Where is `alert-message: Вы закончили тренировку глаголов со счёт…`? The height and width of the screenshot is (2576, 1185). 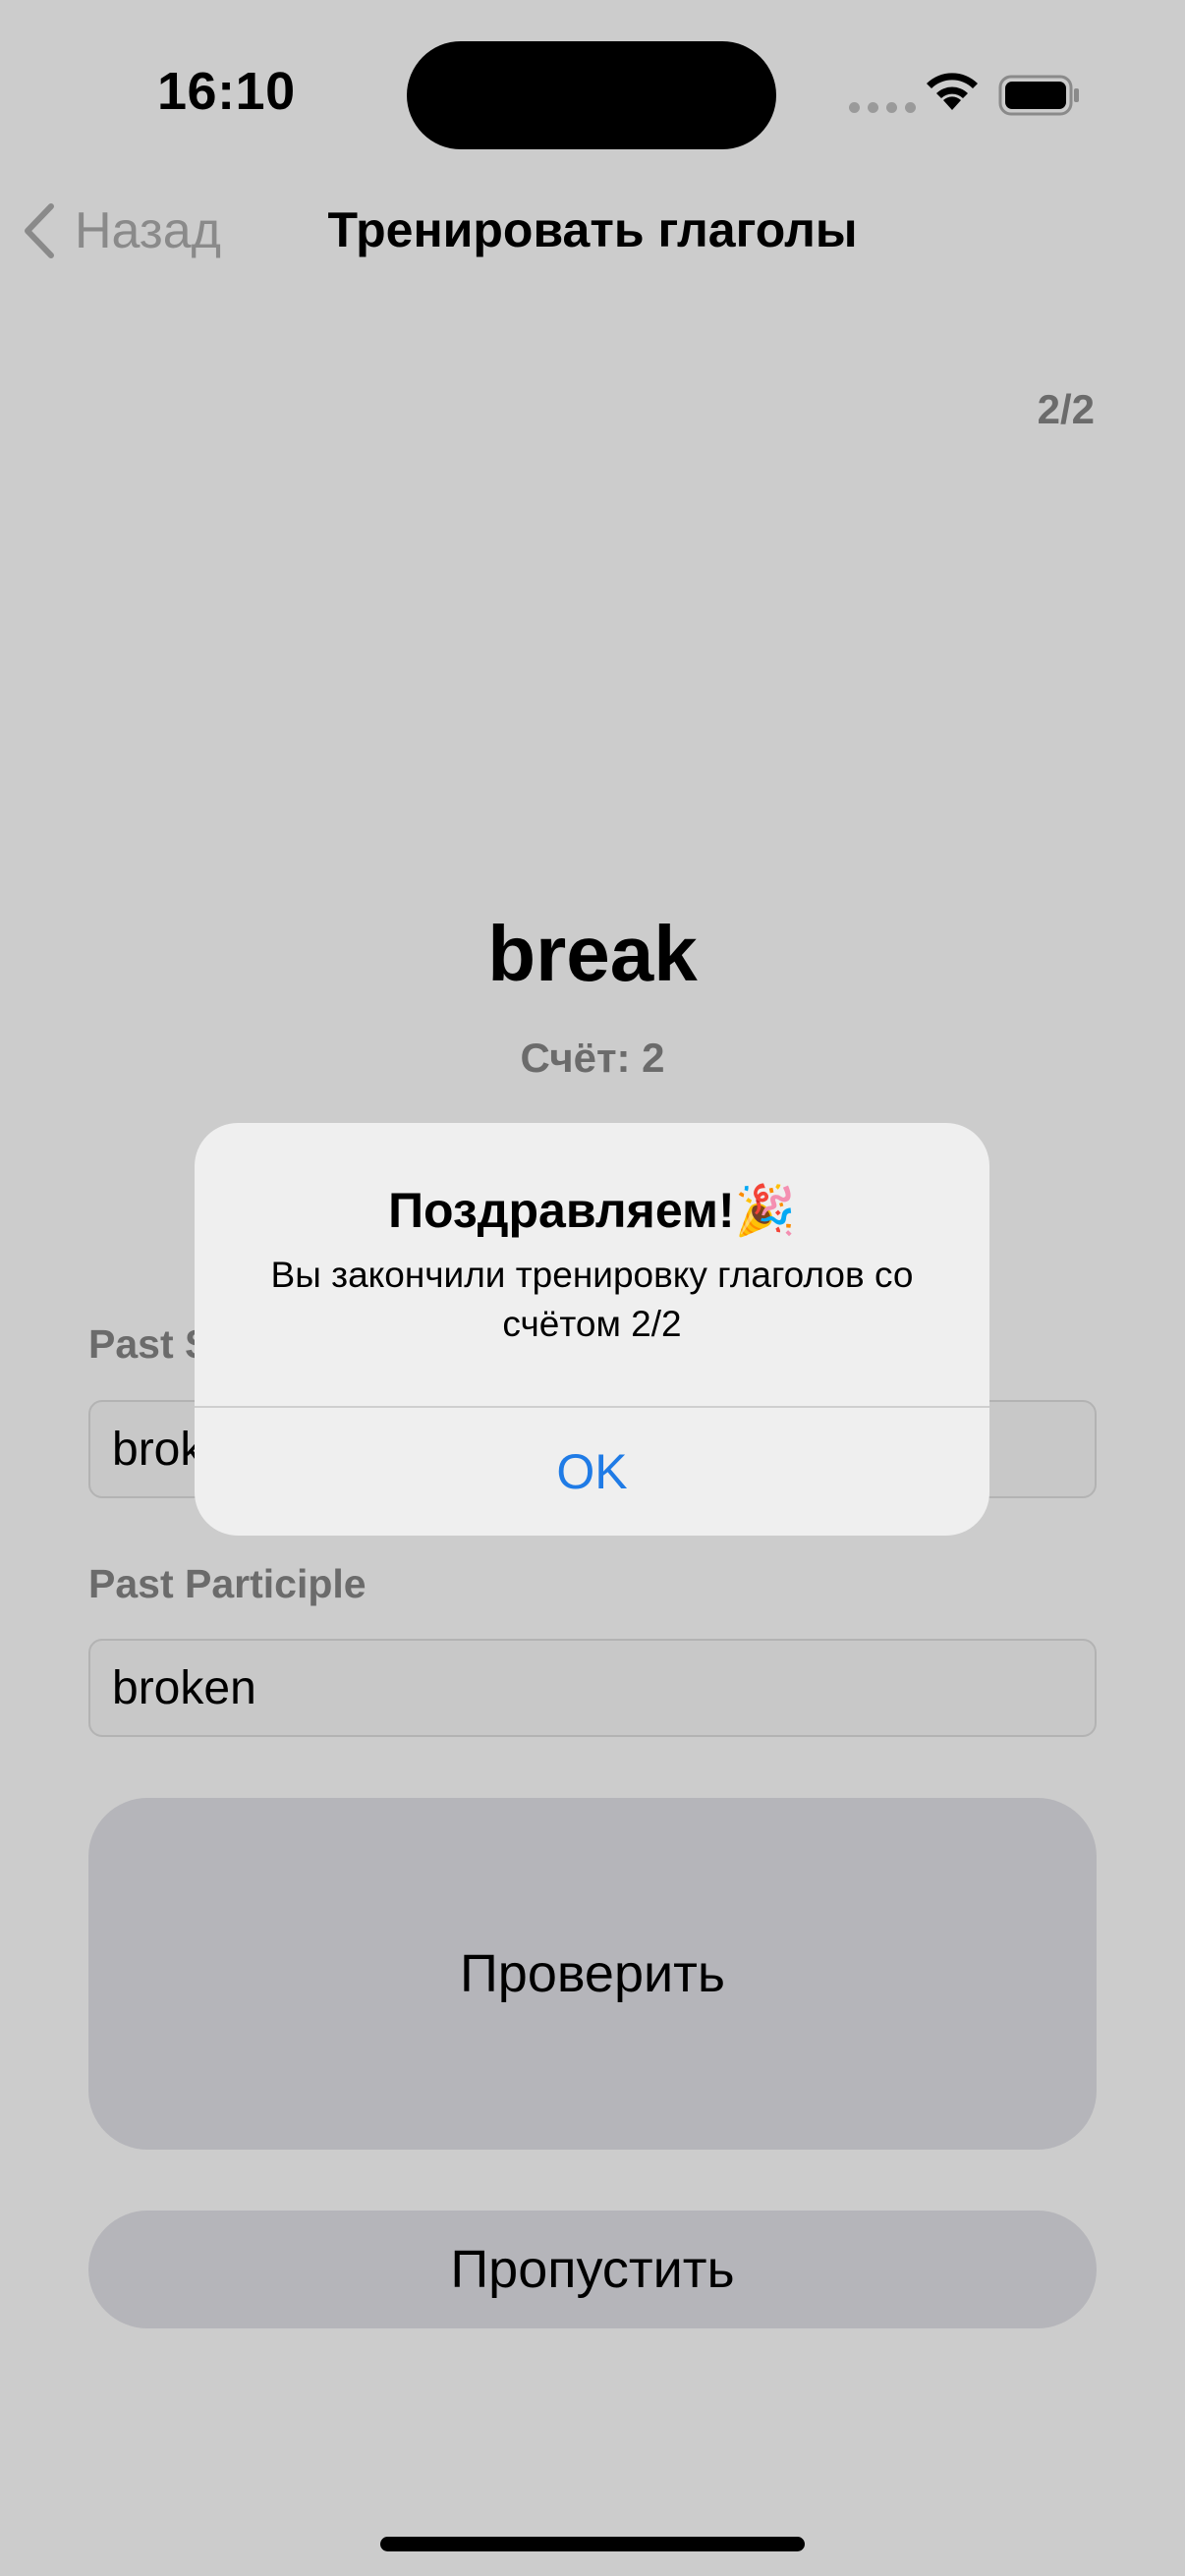 alert-message: Вы закончили тренировку глаголов со счёт… is located at coordinates (592, 1299).